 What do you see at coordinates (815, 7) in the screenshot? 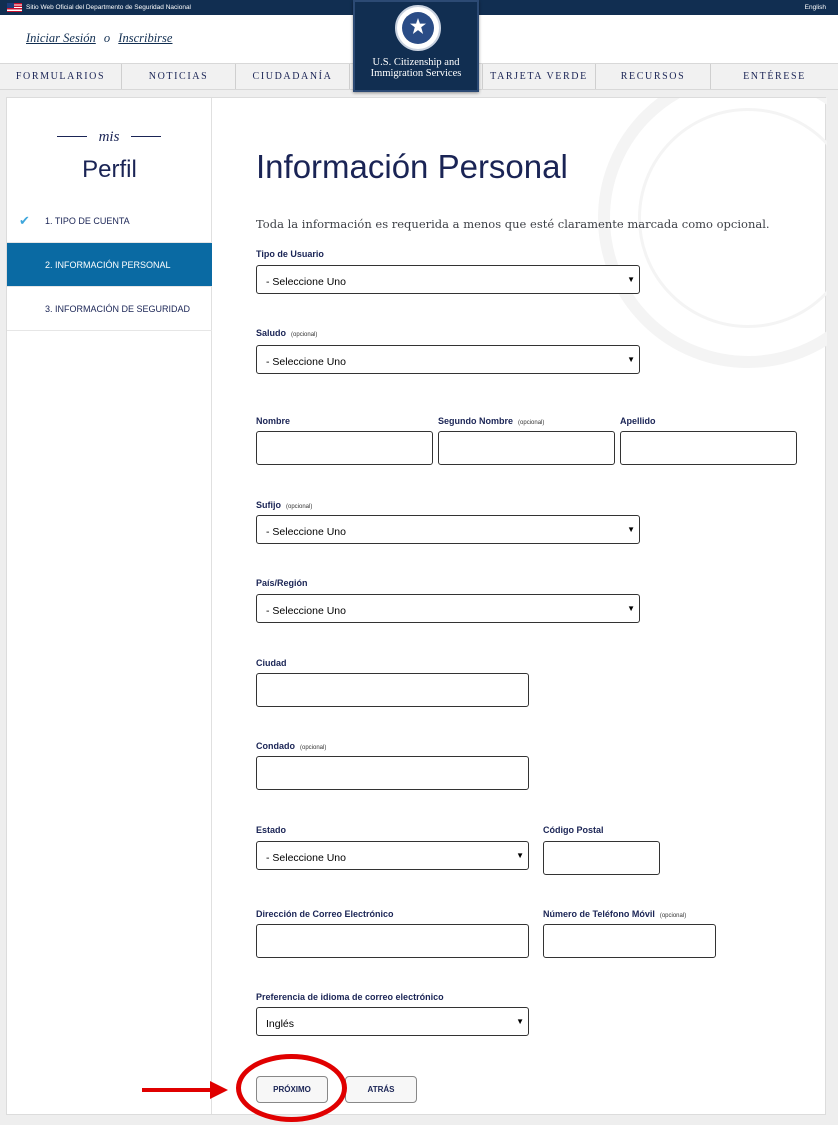
I see `language-link: English` at bounding box center [815, 7].